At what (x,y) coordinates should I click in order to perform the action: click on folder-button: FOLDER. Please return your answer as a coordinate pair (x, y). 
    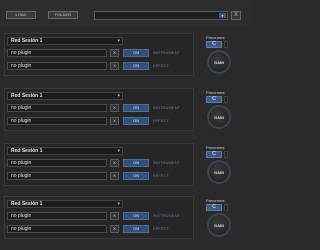
    Looking at the image, I should click on (63, 15).